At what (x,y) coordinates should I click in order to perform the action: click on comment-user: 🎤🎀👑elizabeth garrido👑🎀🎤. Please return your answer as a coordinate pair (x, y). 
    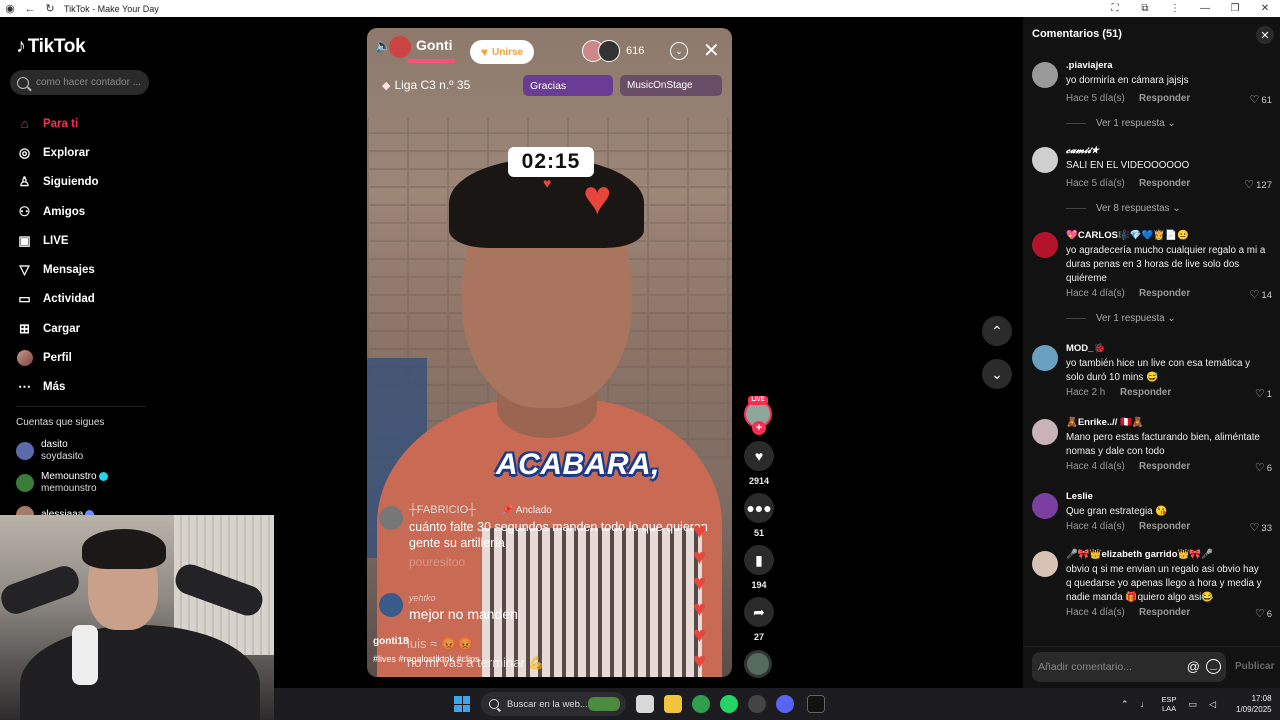
    Looking at the image, I should click on (1139, 554).